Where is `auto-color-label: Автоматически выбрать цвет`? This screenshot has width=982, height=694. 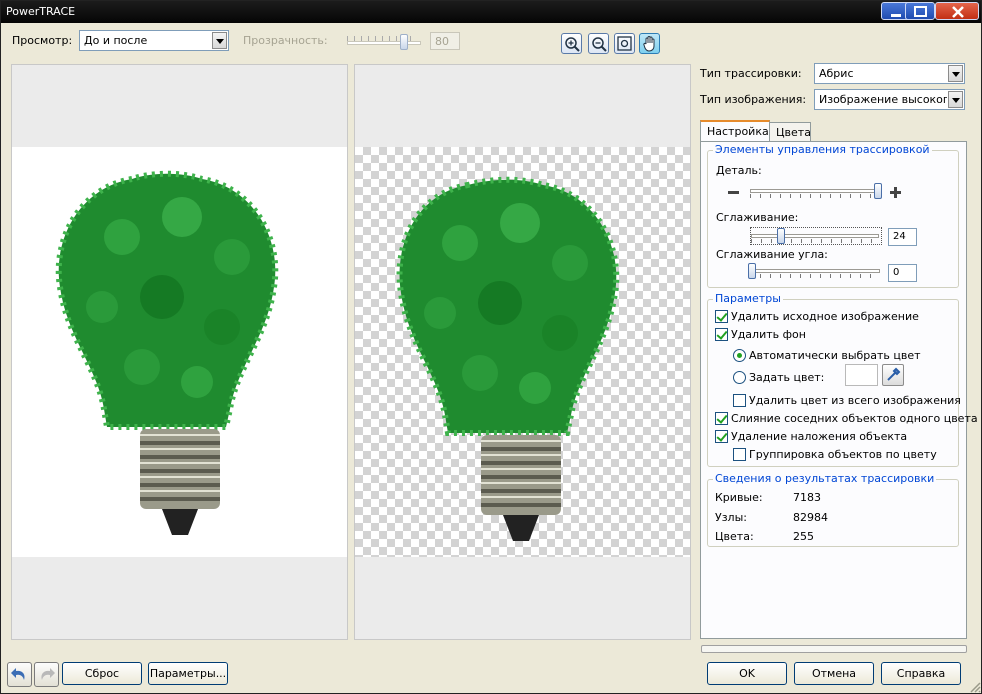
auto-color-label: Автоматически выбрать цвет is located at coordinates (835, 355).